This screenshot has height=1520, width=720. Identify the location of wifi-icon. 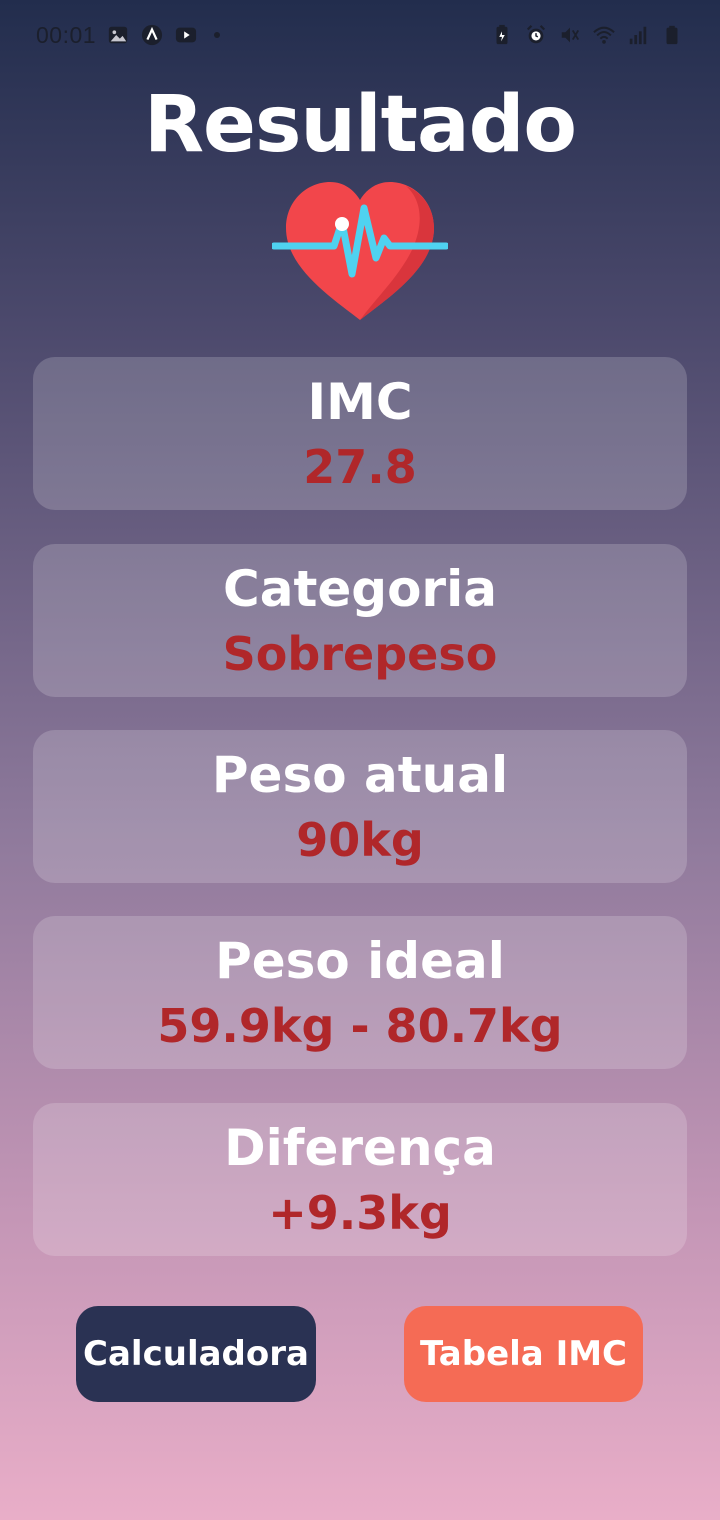
(604, 35).